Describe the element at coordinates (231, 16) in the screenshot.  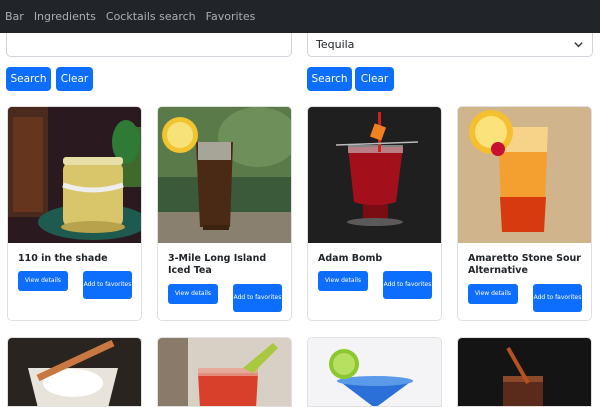
I see `nav-link-favorites: Favorites` at that location.